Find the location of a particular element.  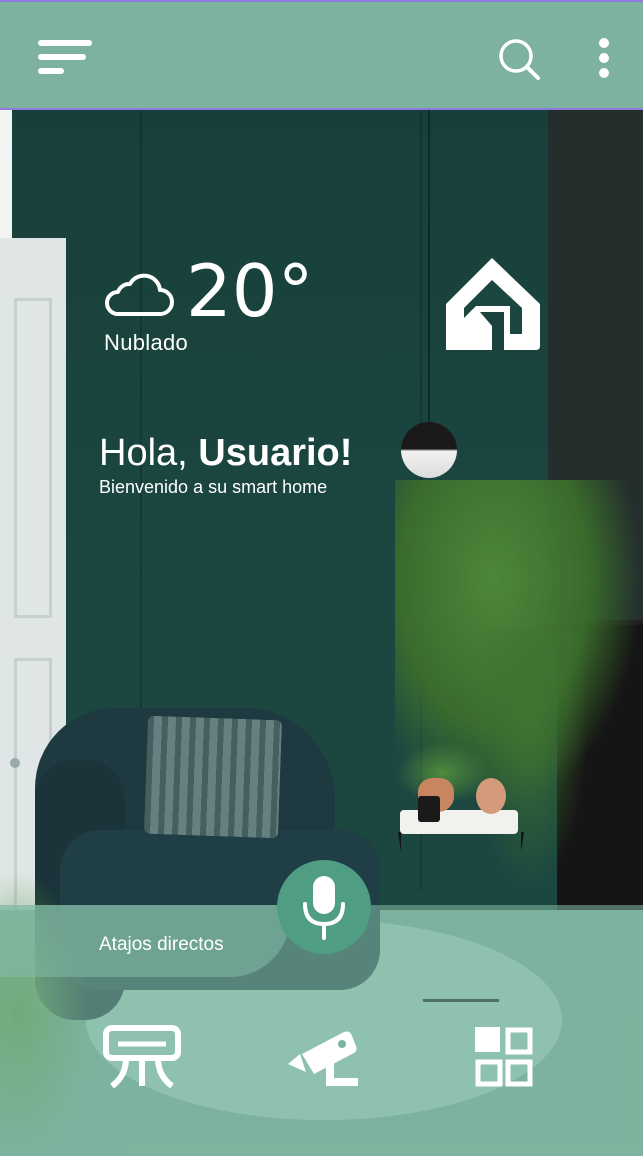

microphone-icon is located at coordinates (324, 908).